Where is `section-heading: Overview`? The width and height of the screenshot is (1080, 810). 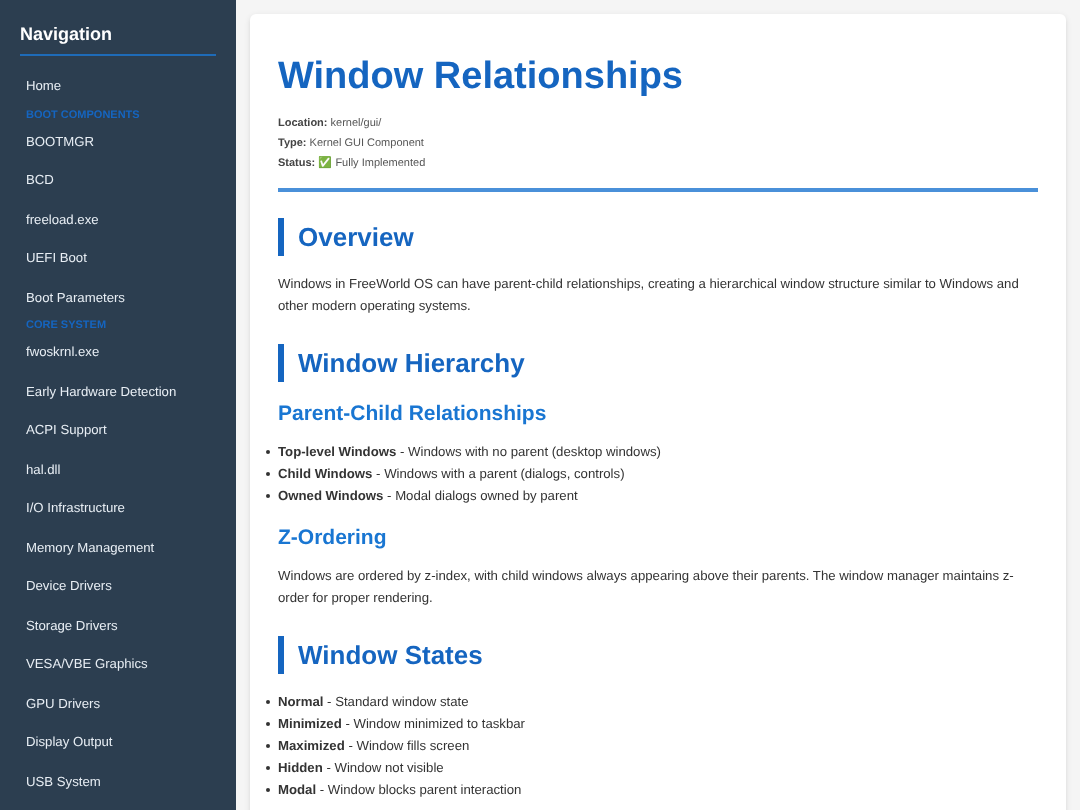 section-heading: Overview is located at coordinates (658, 236).